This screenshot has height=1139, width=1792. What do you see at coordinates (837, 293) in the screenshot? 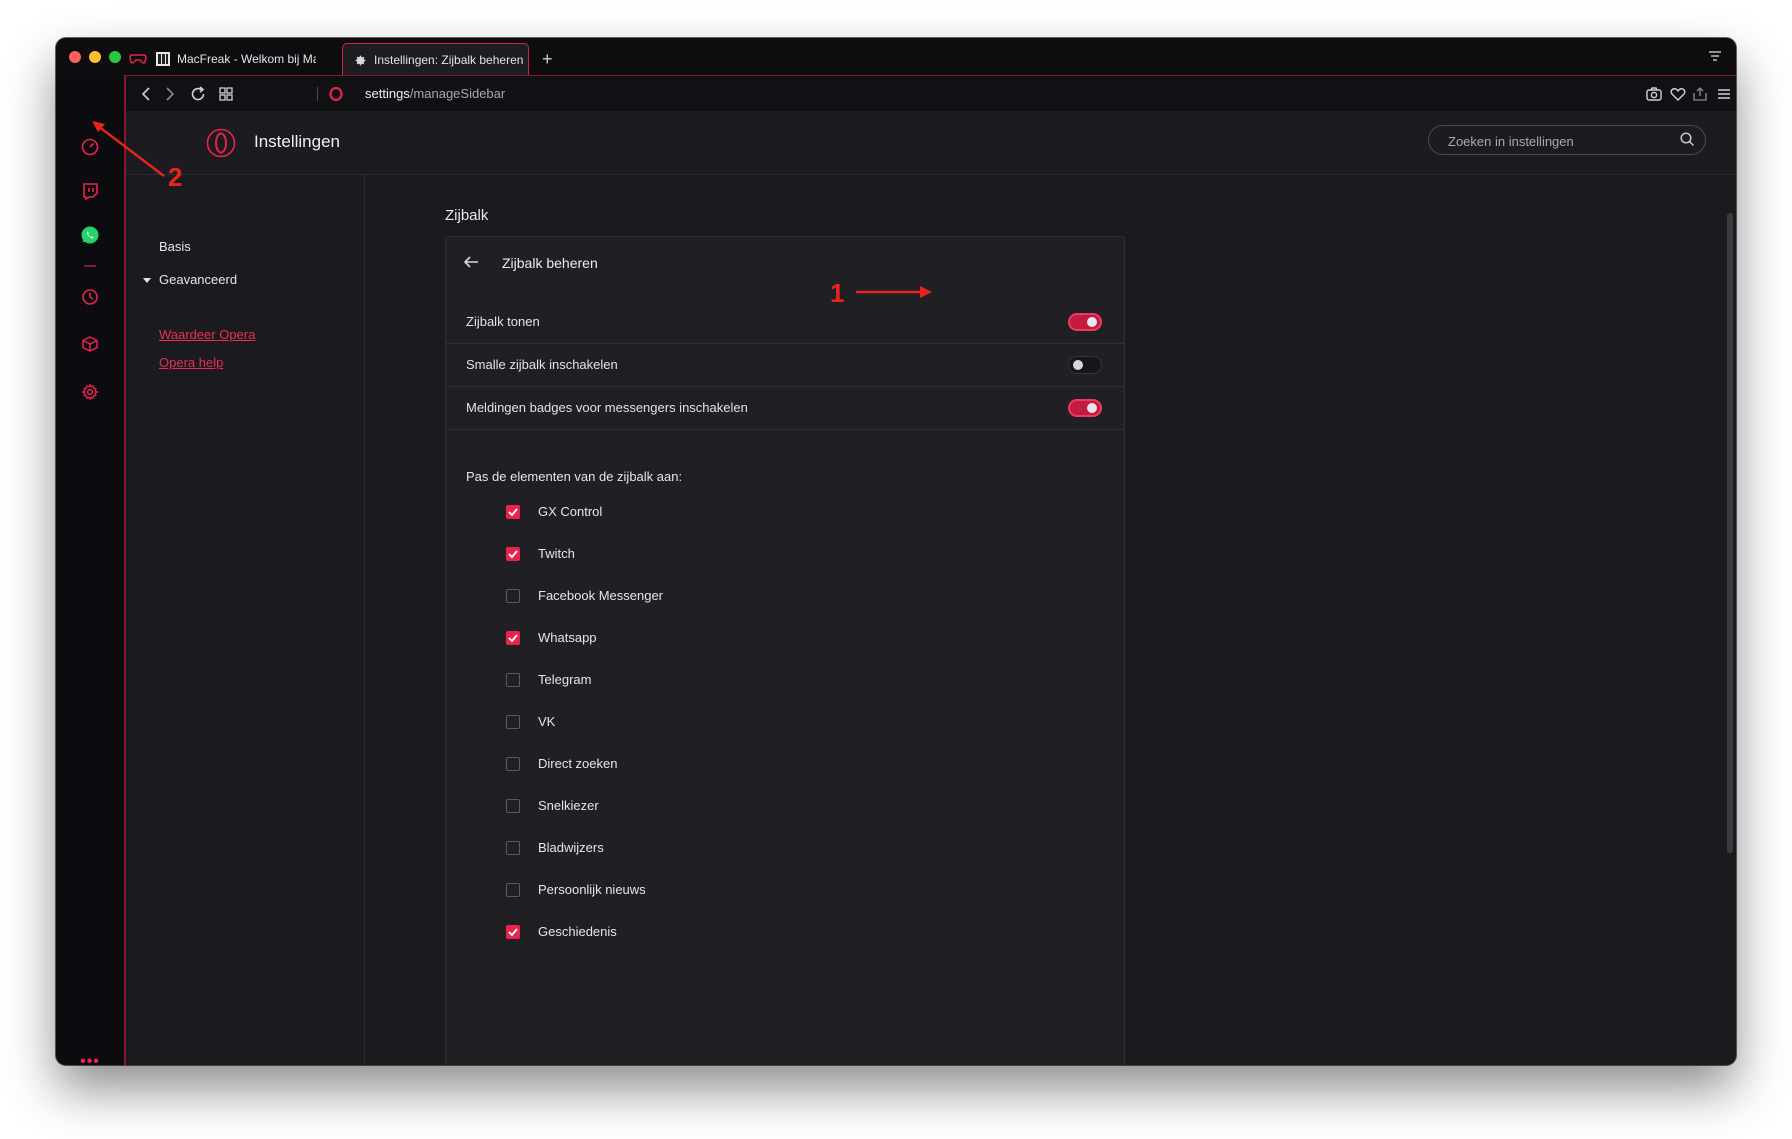
I see `annotation-label-1: 1` at bounding box center [837, 293].